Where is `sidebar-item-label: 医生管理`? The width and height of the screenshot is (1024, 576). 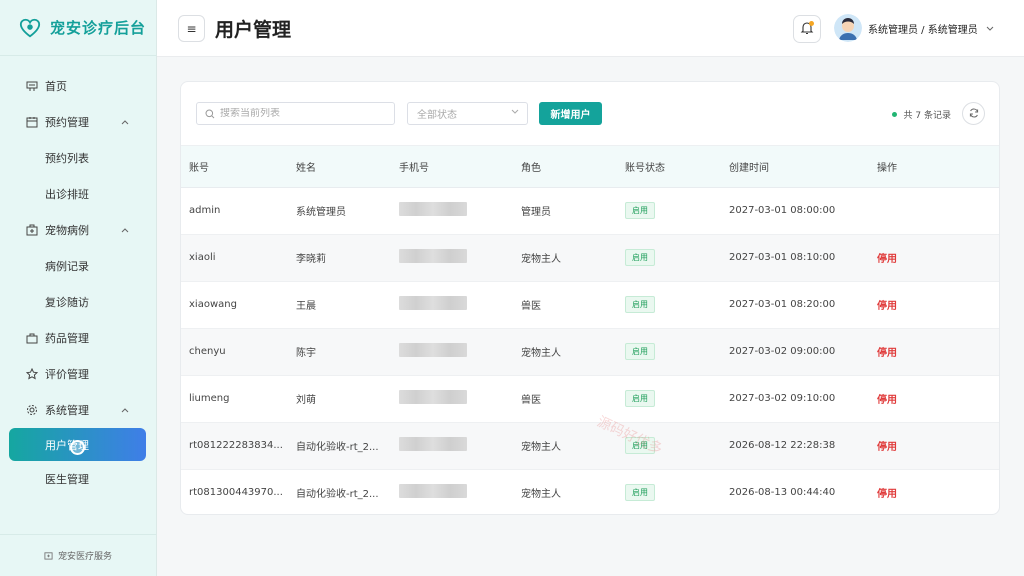
sidebar-item-label: 医生管理 is located at coordinates (67, 479).